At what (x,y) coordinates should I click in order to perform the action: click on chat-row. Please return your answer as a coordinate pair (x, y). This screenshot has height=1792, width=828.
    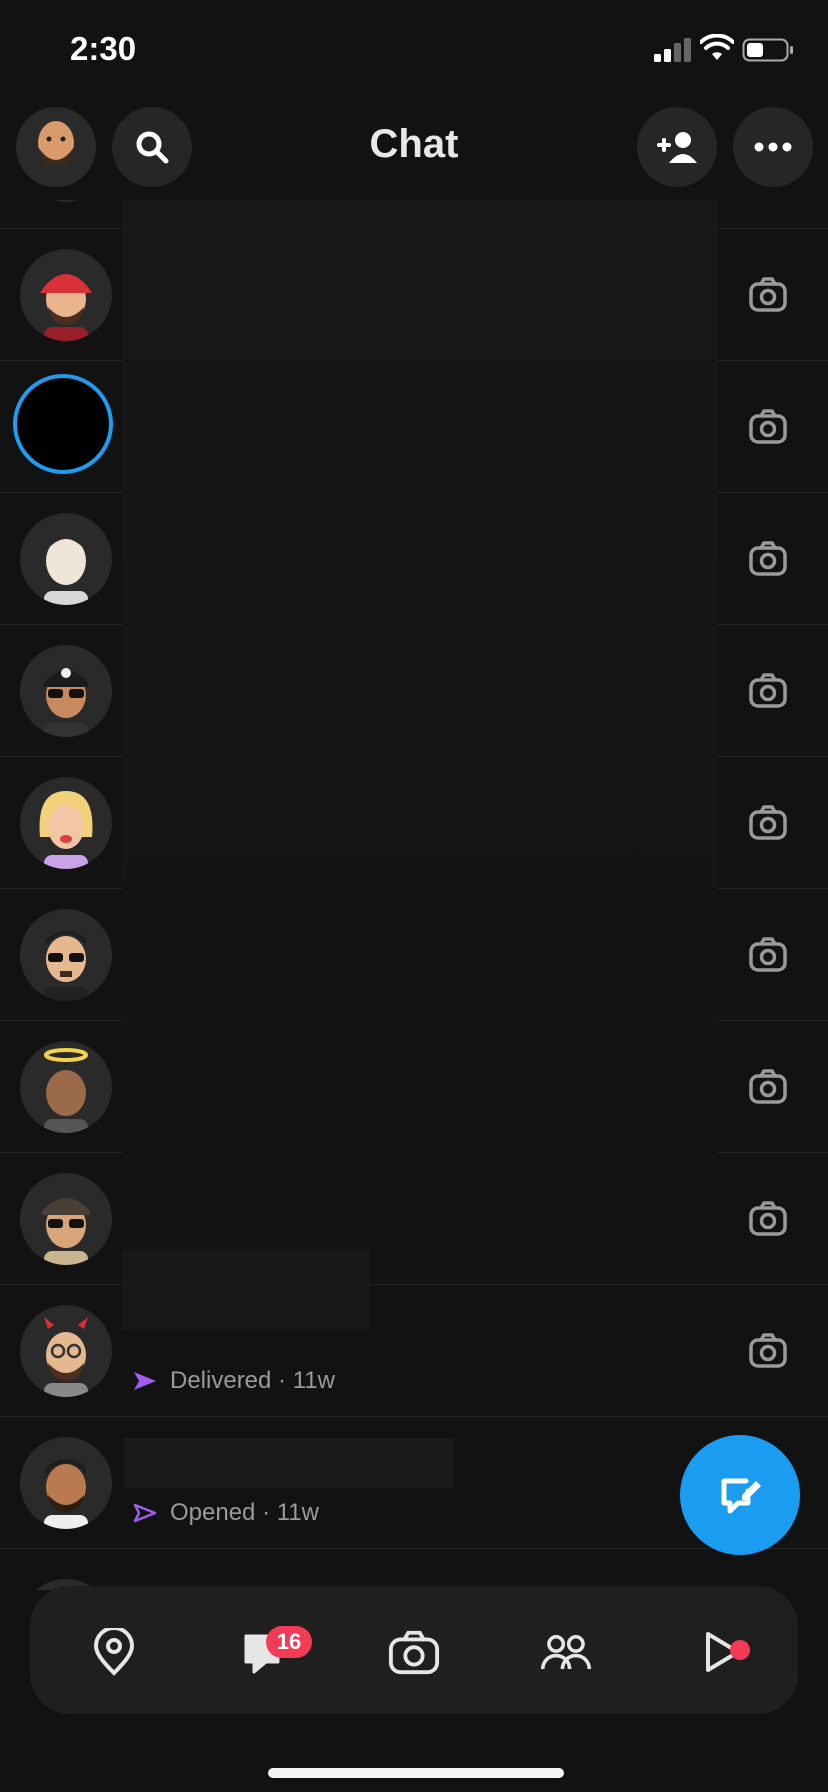
    Looking at the image, I should click on (414, 1569).